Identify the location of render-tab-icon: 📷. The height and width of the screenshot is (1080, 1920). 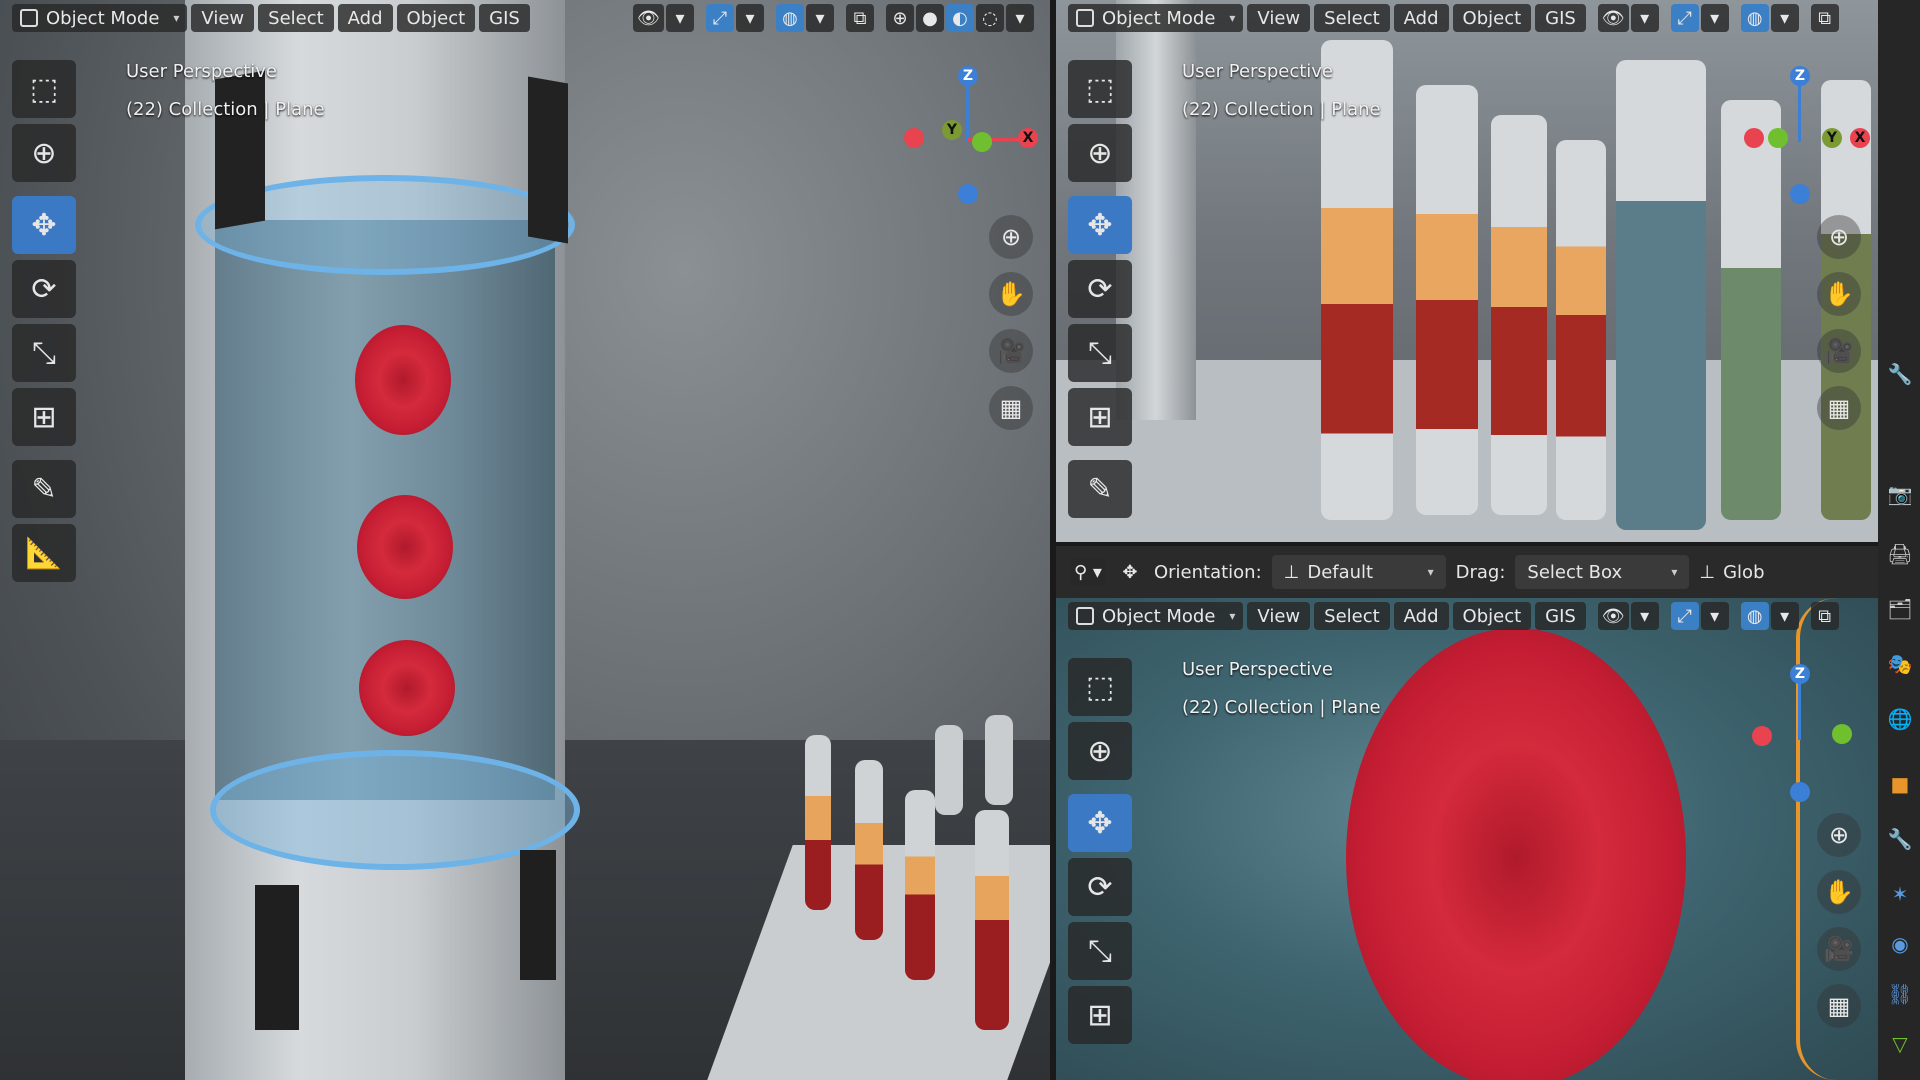
(1900, 494).